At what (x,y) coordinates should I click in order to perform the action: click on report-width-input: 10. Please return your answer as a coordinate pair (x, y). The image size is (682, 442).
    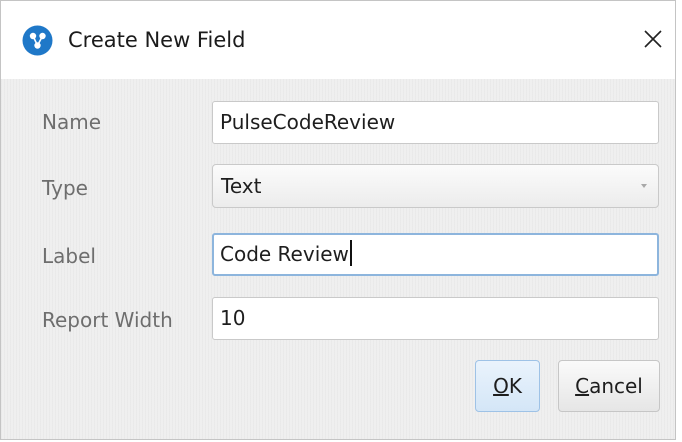
    Looking at the image, I should click on (435, 318).